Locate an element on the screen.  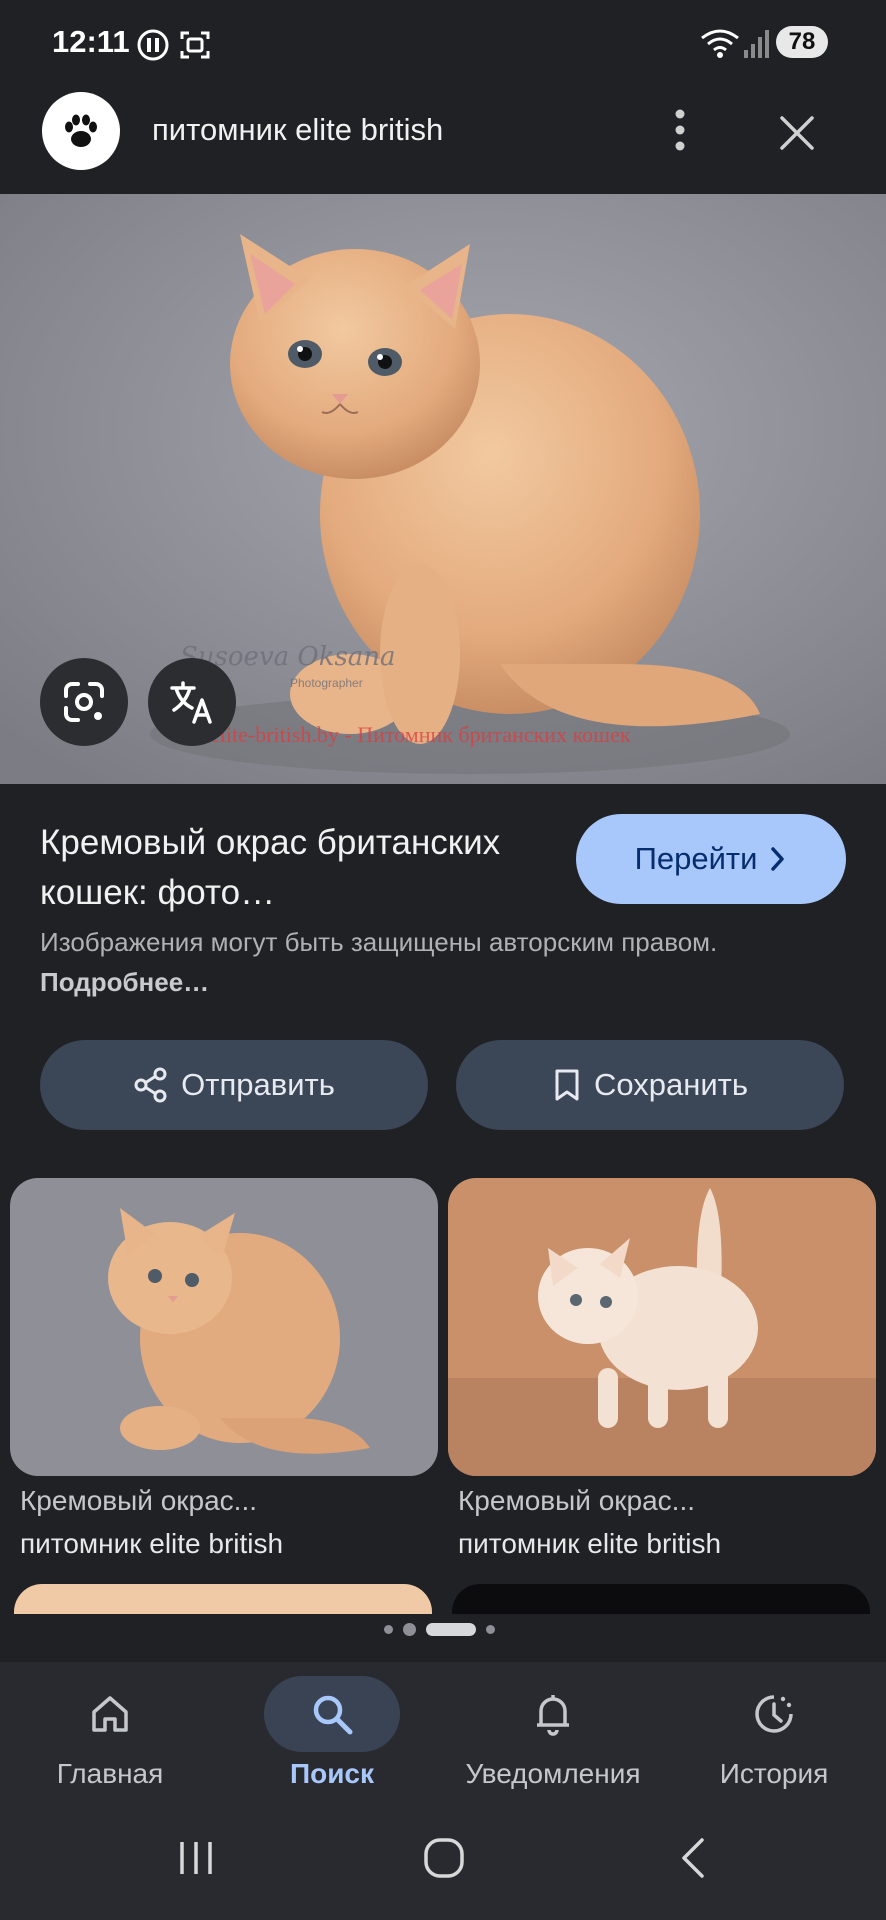
site-logo is located at coordinates (81, 131).